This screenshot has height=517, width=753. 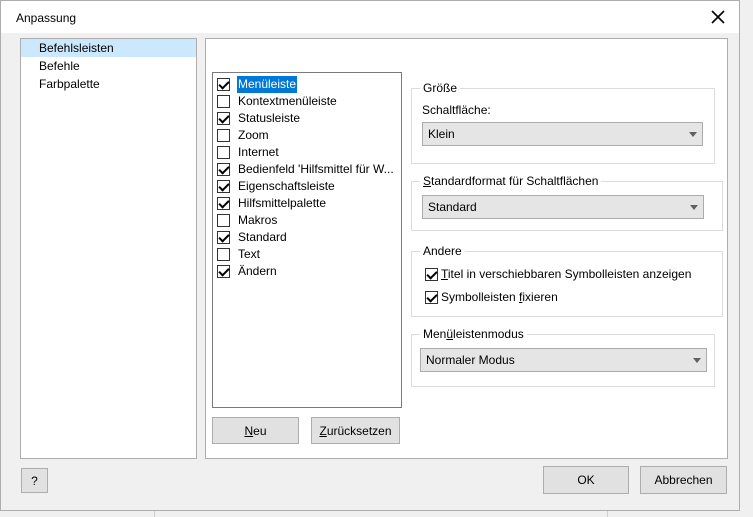 I want to click on close-button, so click(x=718, y=17).